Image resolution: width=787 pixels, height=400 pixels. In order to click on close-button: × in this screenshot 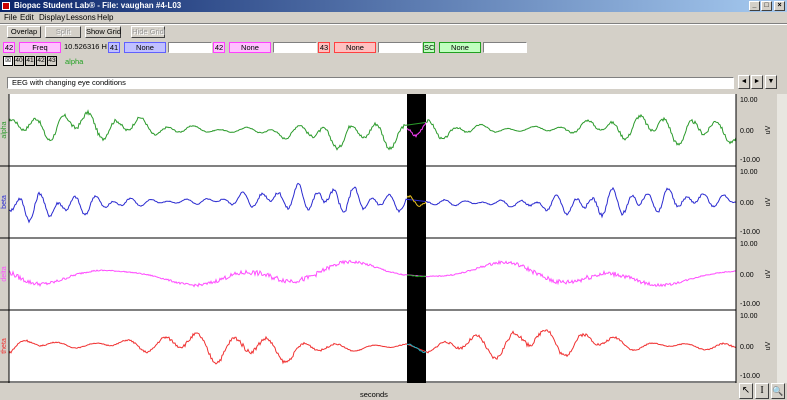, I will do `click(779, 6)`.